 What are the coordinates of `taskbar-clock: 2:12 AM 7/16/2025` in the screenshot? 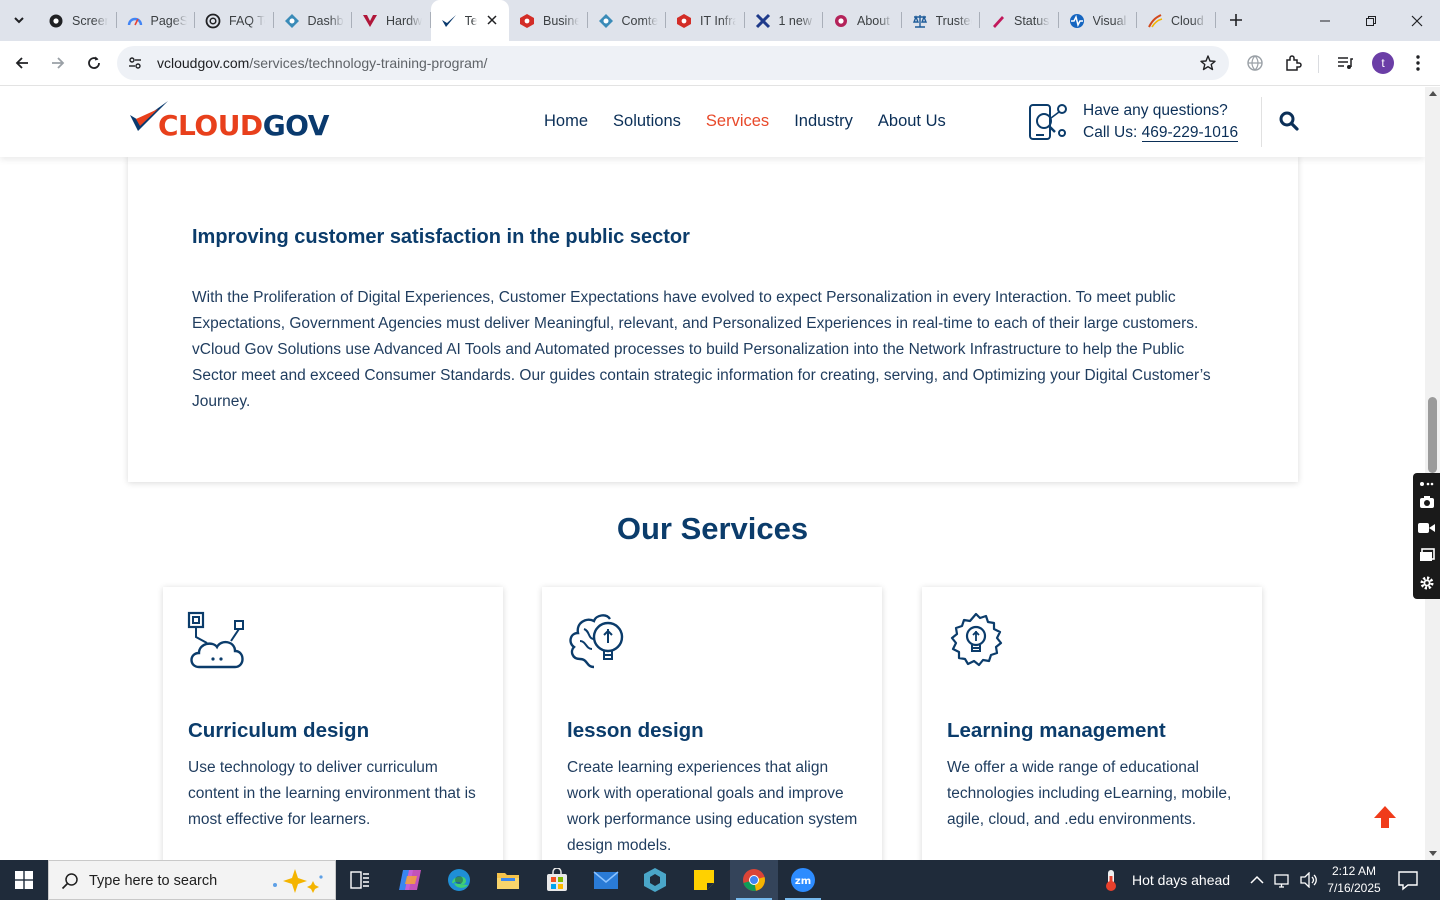 It's located at (1354, 880).